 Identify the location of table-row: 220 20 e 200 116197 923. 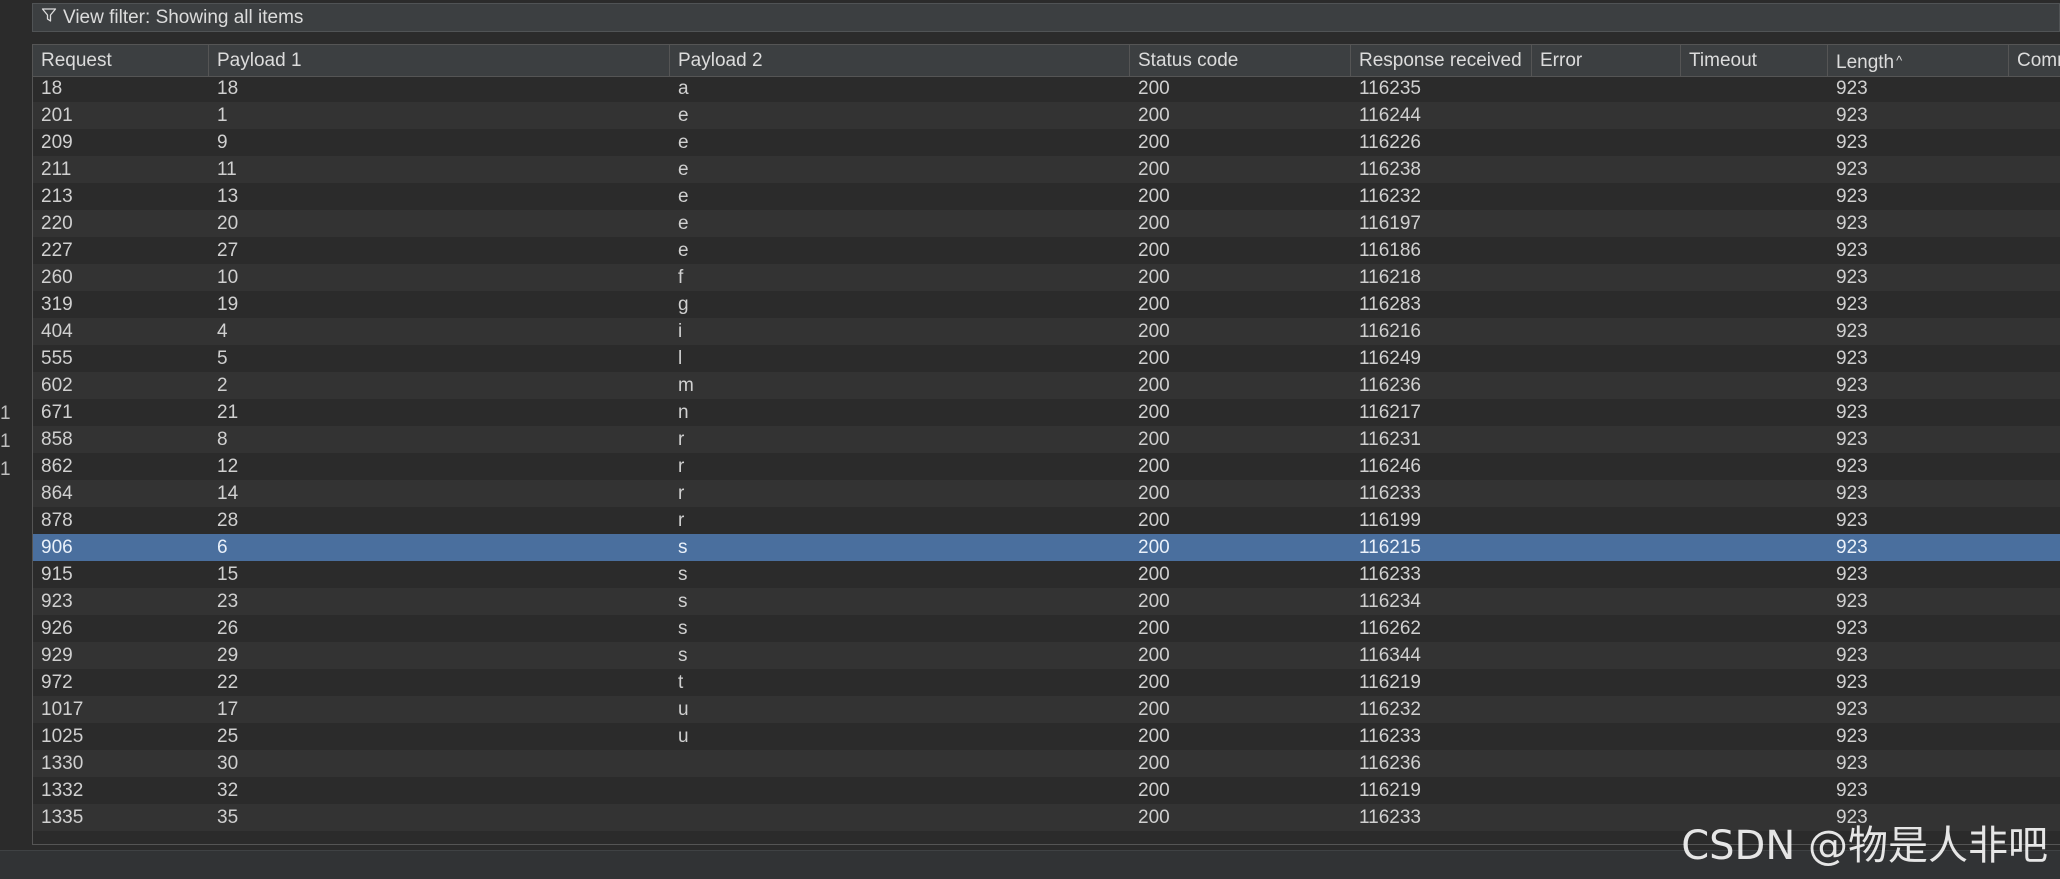
(1046, 223).